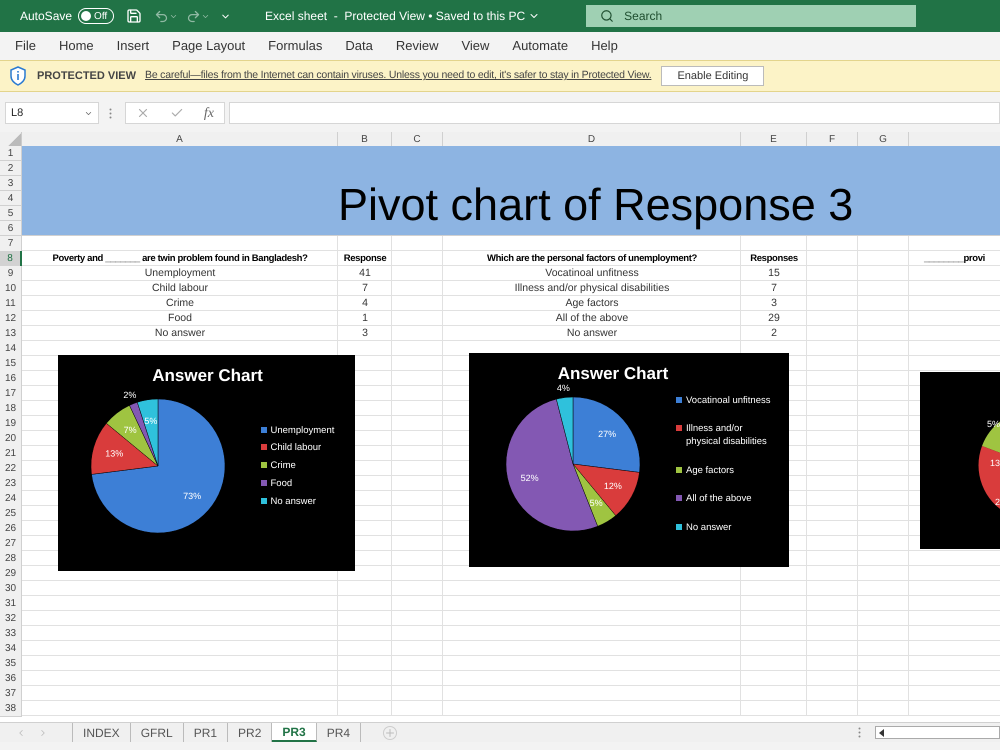 The height and width of the screenshot is (750, 1000). I want to click on data-label: 2%, so click(129, 394).